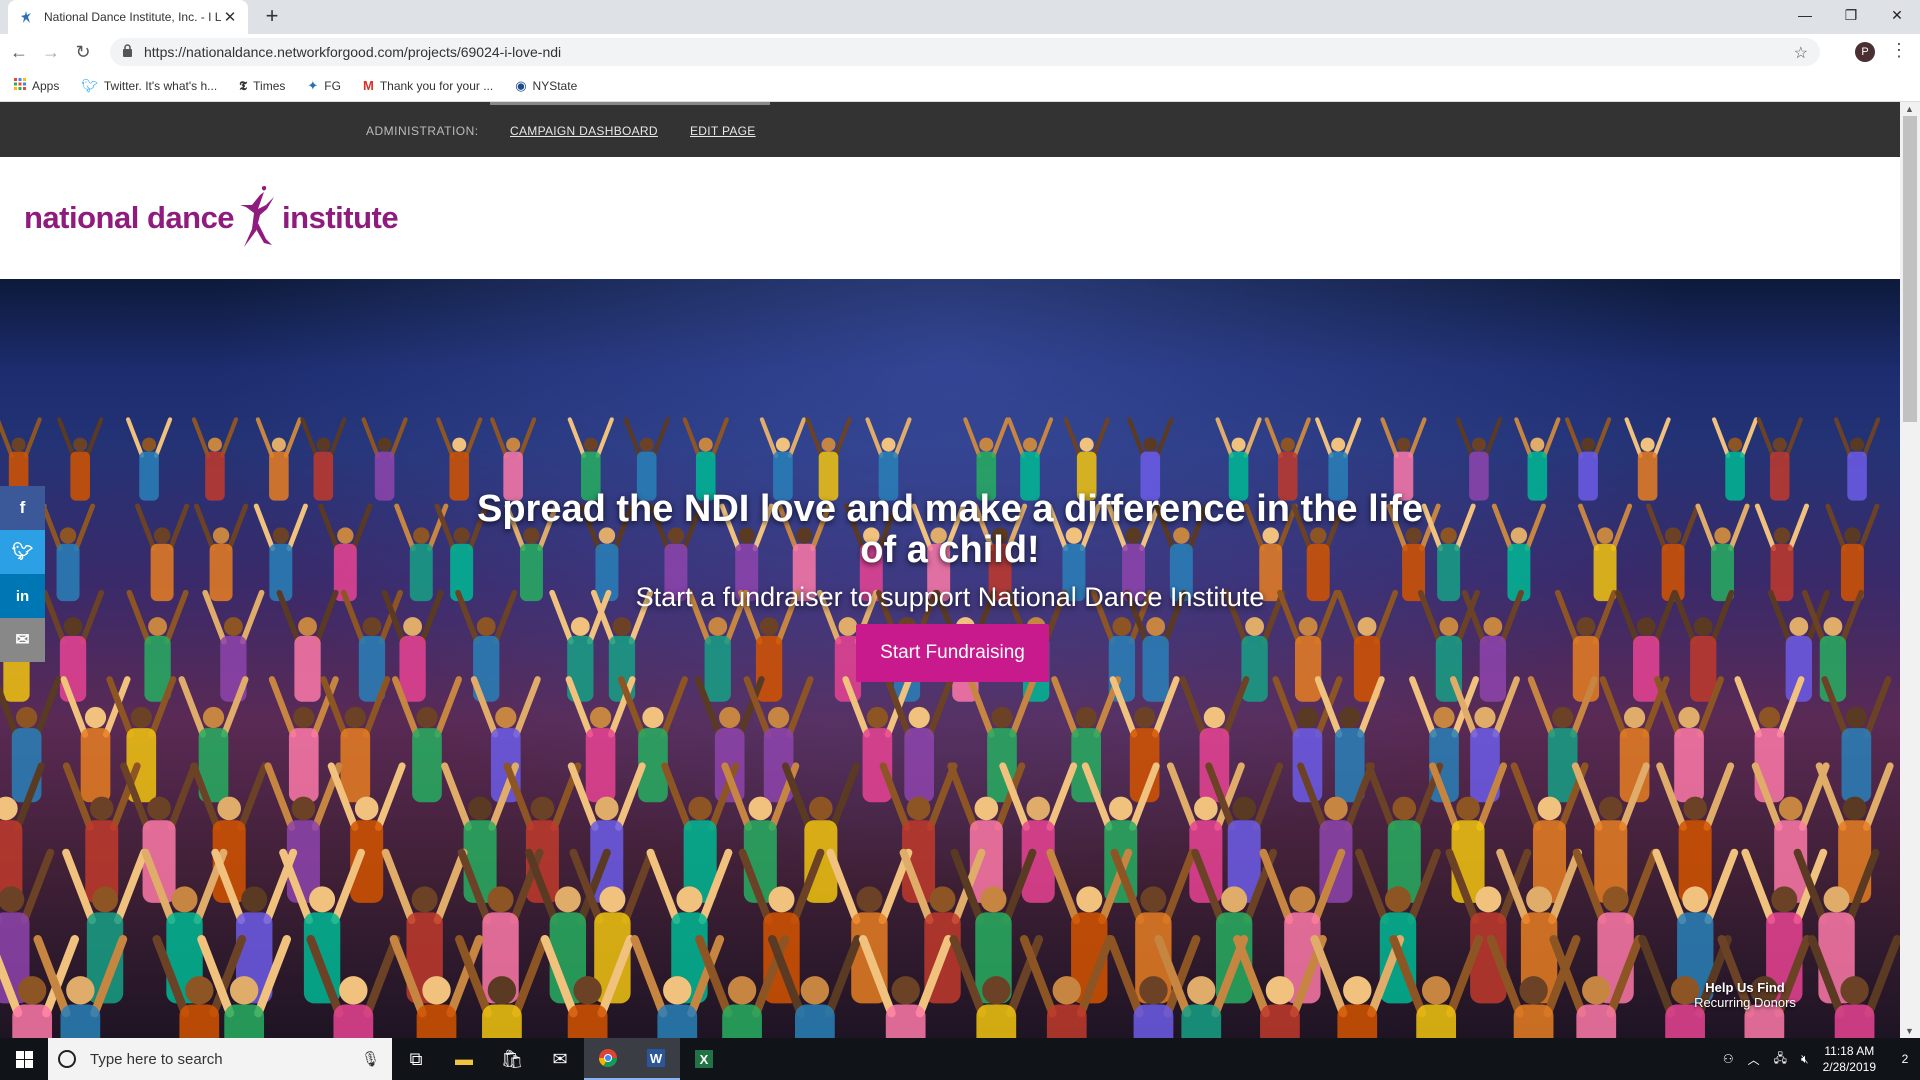 This screenshot has height=1080, width=1920. What do you see at coordinates (129, 217) in the screenshot?
I see `logo-text-left: national dance` at bounding box center [129, 217].